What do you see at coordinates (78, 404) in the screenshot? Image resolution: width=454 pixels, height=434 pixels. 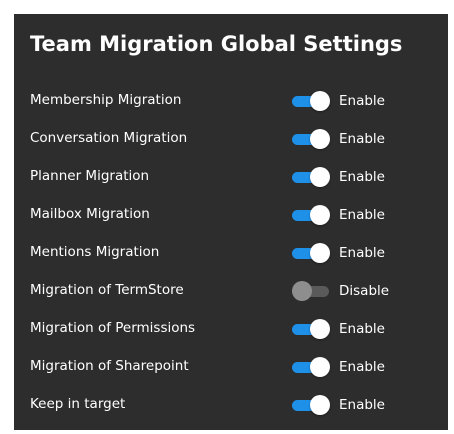 I see `setting-label: Keep in target` at bounding box center [78, 404].